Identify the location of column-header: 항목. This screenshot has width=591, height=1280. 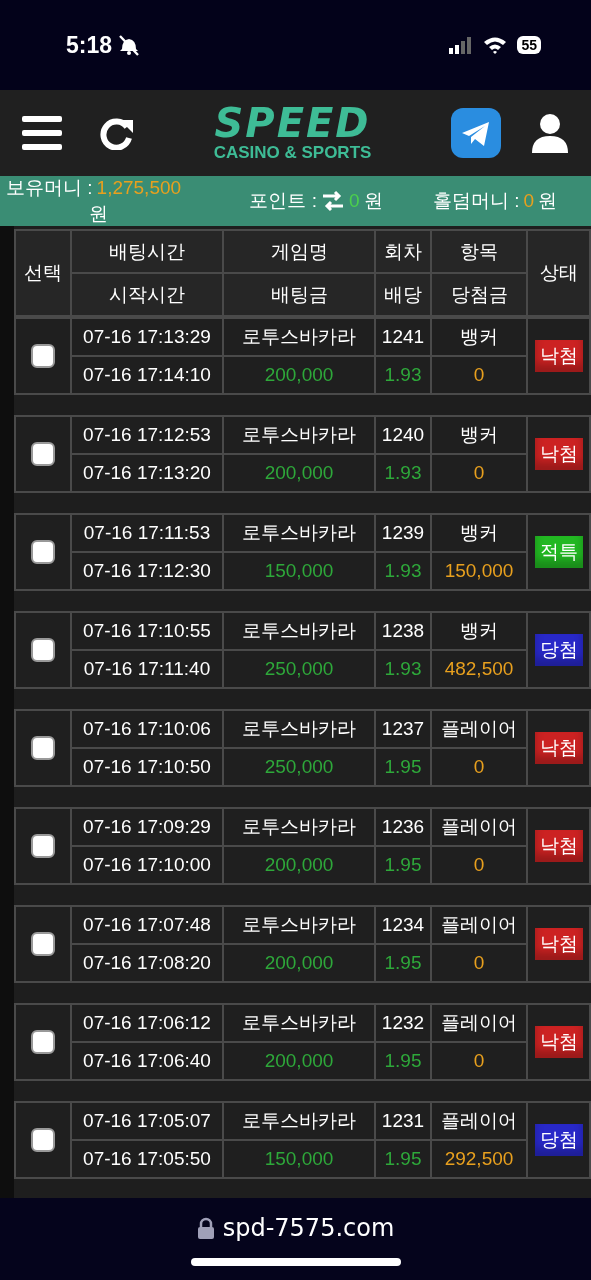
(479, 251).